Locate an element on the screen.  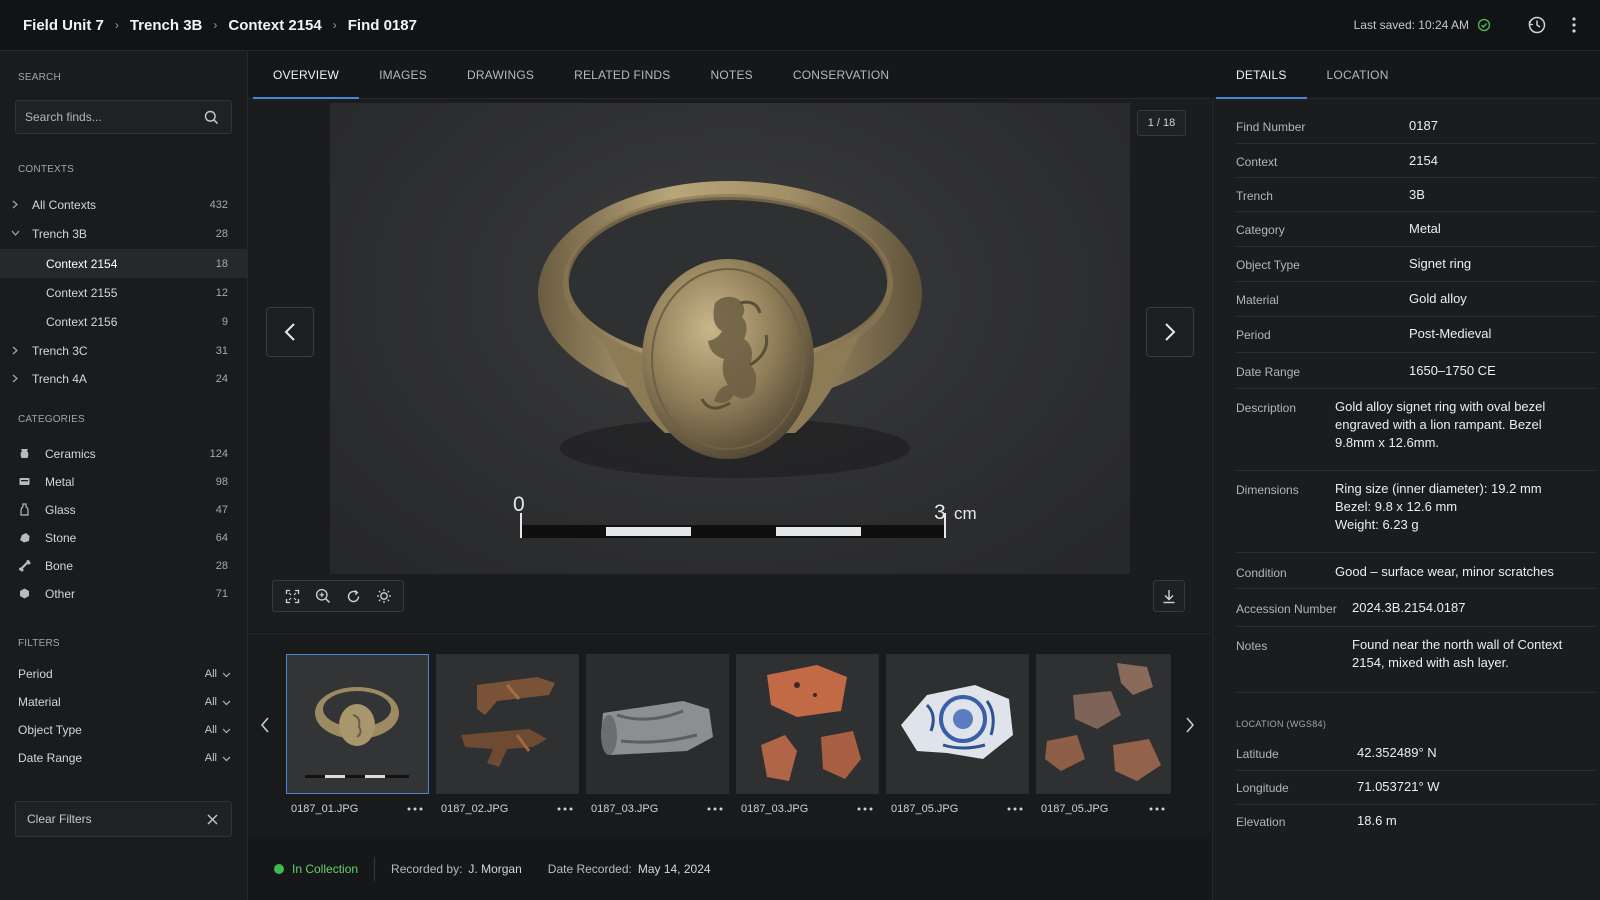
signet-ring-image: 0 3 cm is located at coordinates (745, 359).